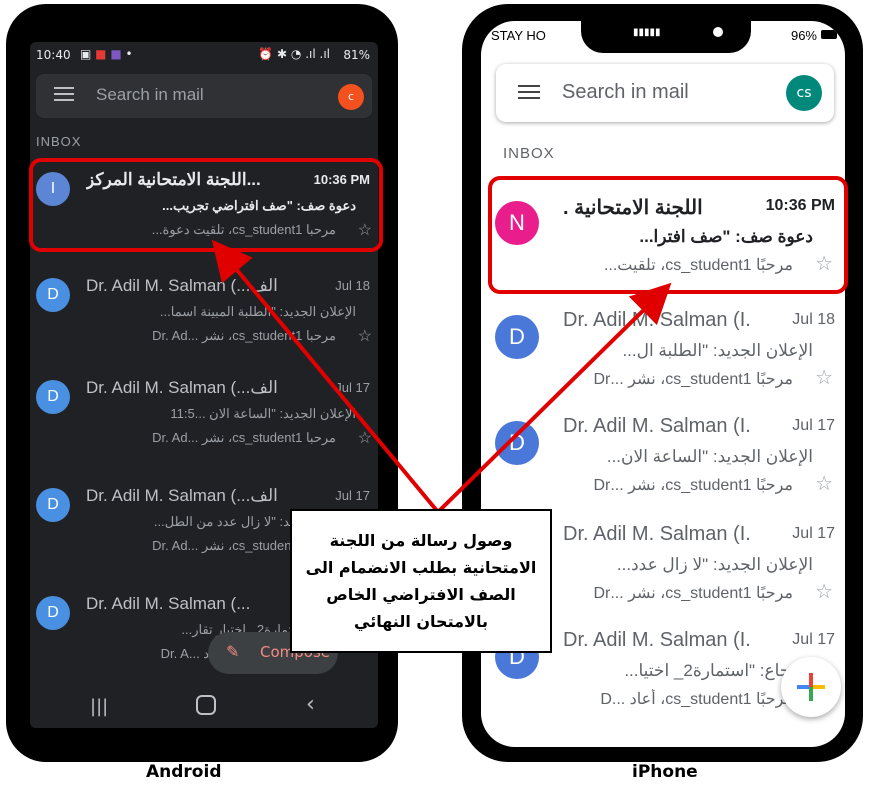  What do you see at coordinates (554, 398) in the screenshot?
I see `arrow-to-iphone` at bounding box center [554, 398].